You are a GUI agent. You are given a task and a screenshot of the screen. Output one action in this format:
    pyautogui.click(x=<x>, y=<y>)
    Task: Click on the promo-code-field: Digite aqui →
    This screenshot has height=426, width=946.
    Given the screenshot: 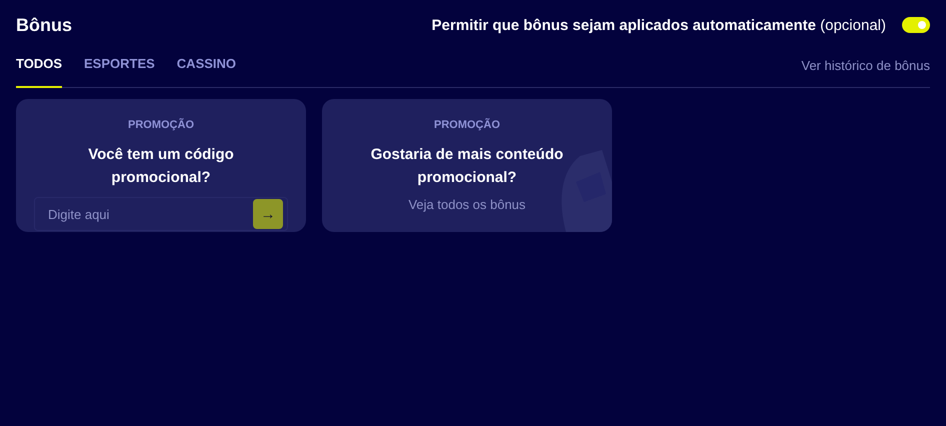 What is the action you would take?
    pyautogui.click(x=161, y=214)
    